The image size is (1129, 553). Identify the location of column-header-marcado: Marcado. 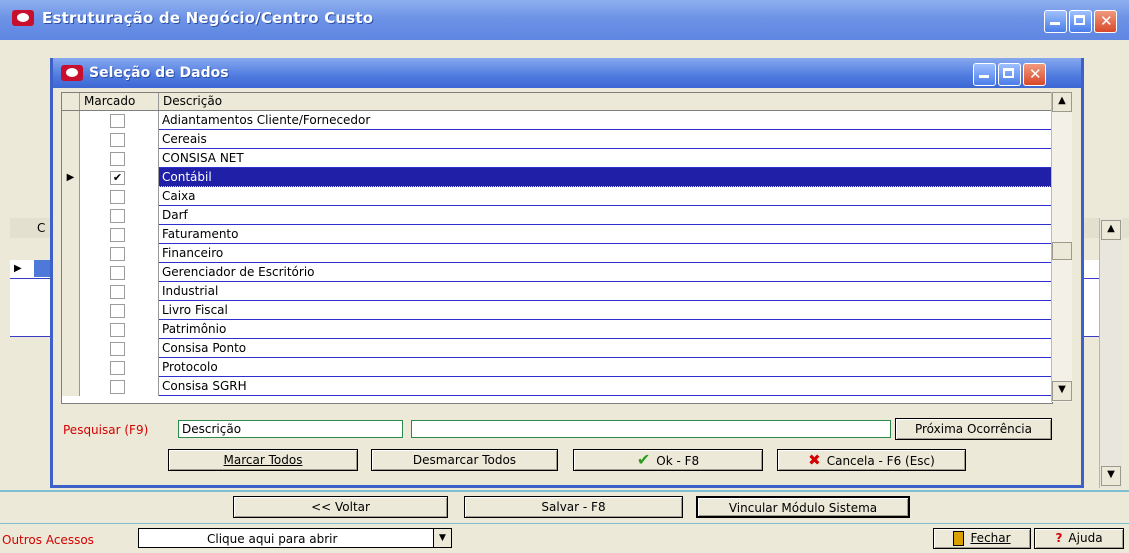
(119, 101).